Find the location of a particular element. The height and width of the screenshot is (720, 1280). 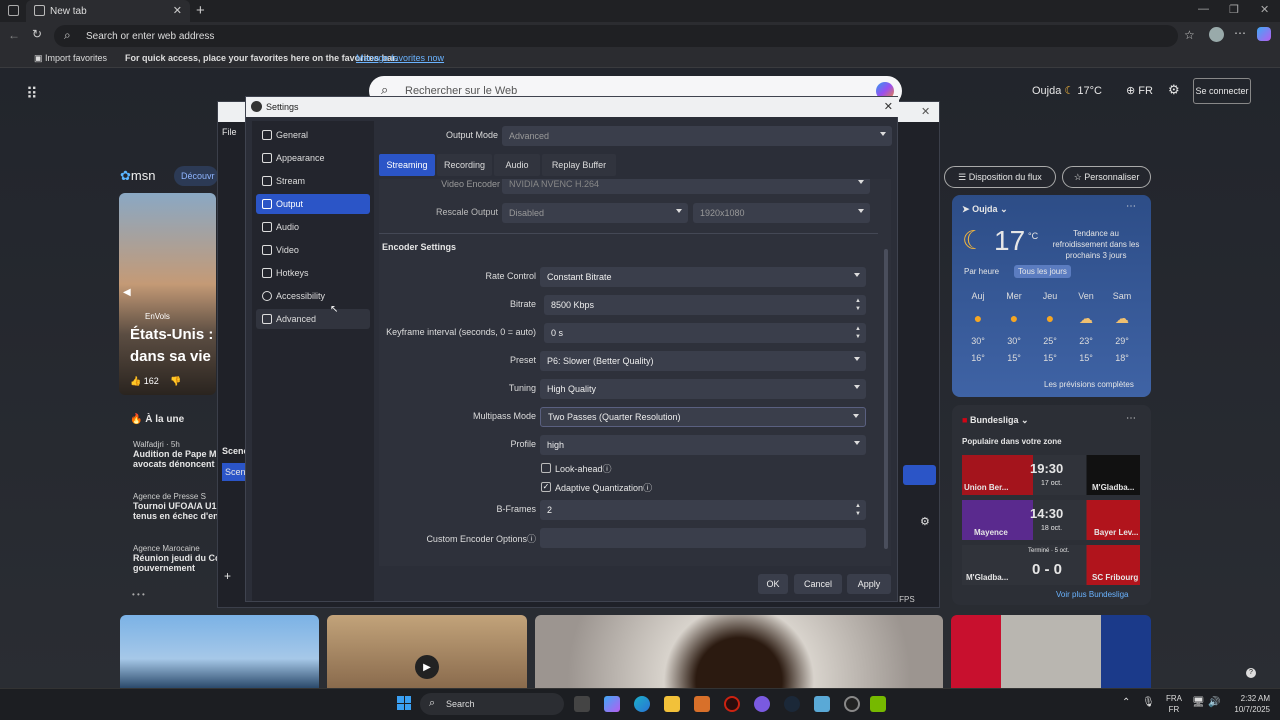

hero-likes: 👍 162 is located at coordinates (144, 381).